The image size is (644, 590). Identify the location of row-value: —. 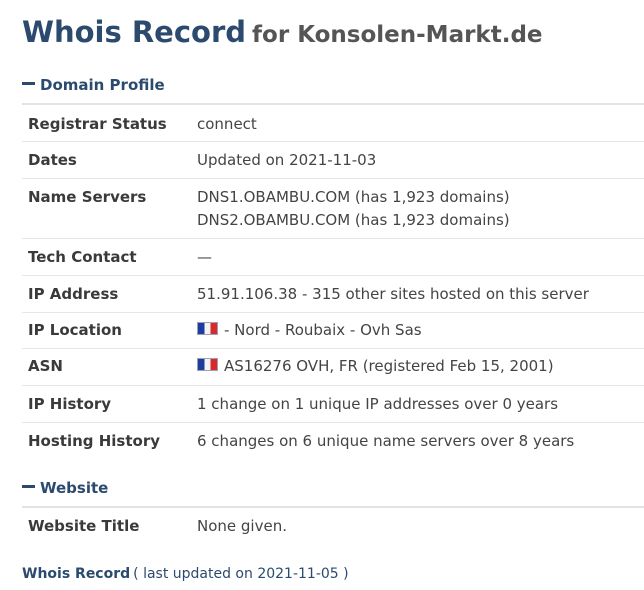
(204, 257).